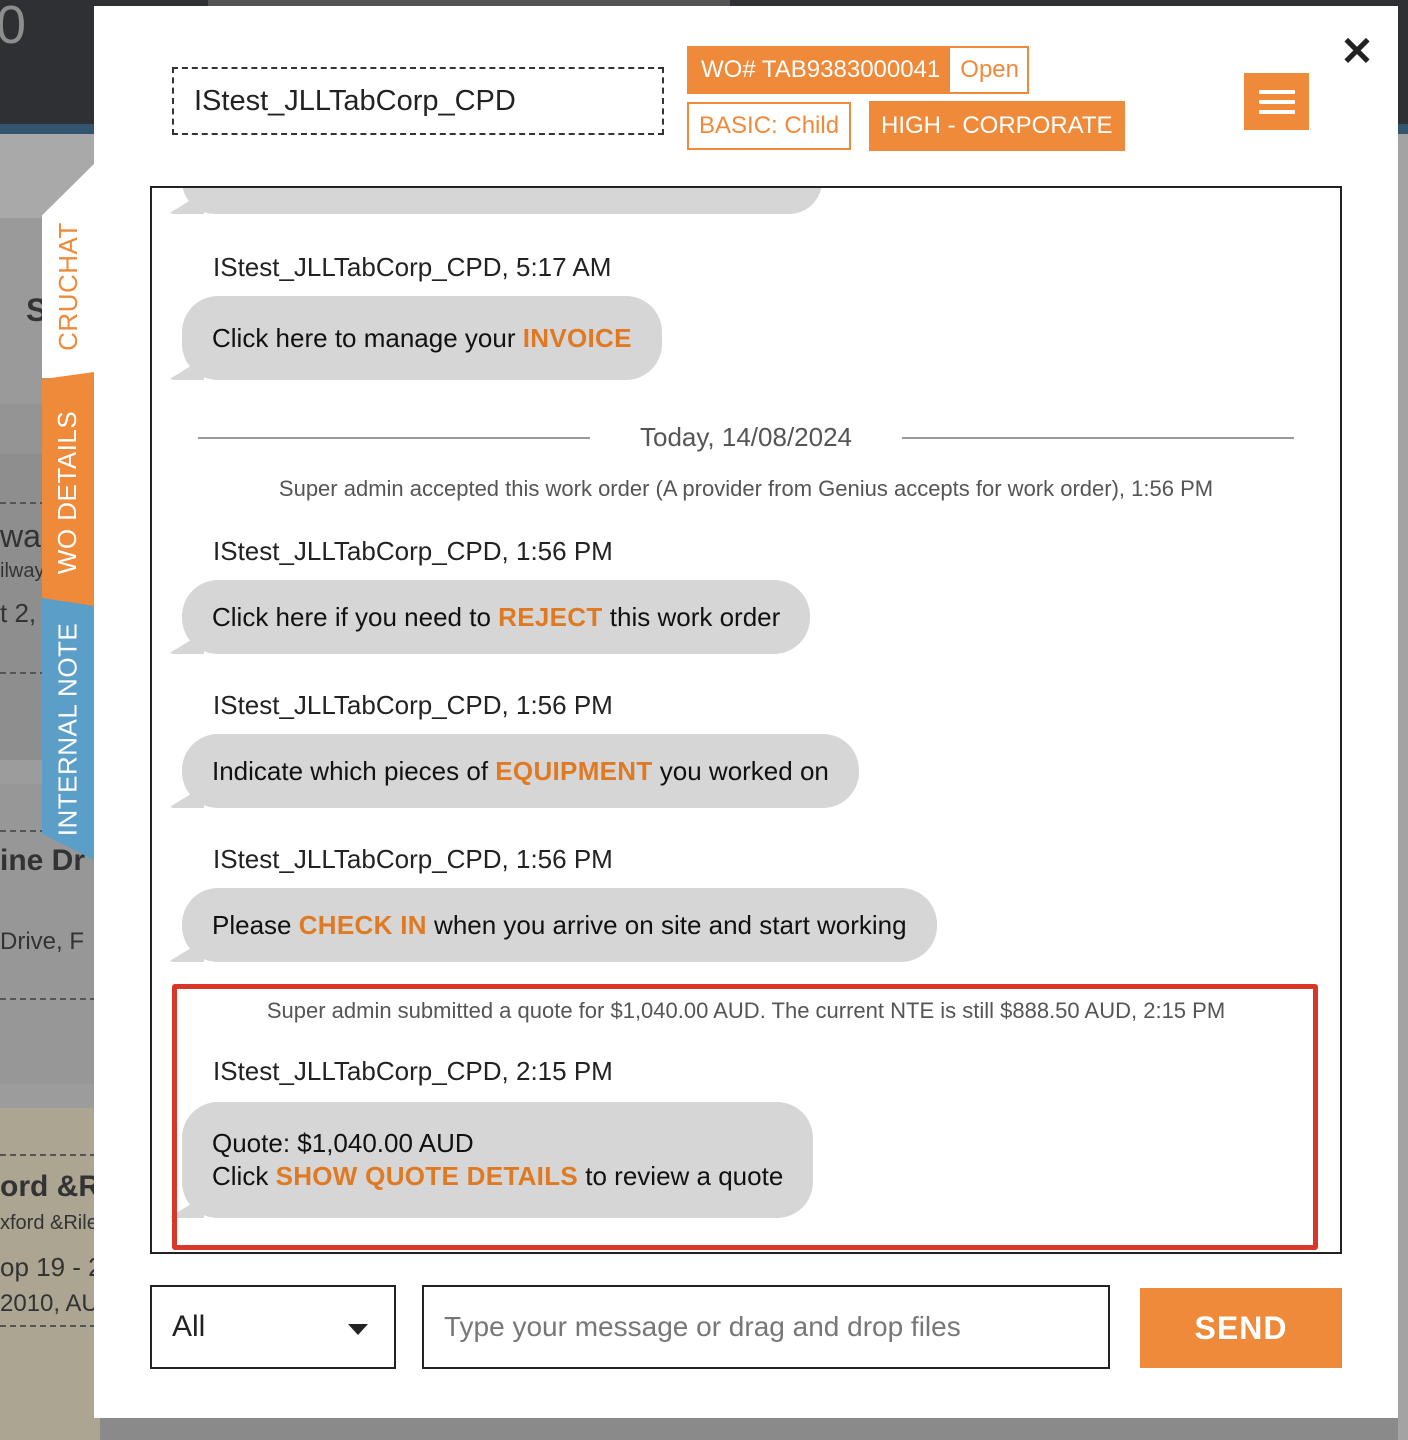 The height and width of the screenshot is (1440, 1408). Describe the element at coordinates (42, 941) in the screenshot. I see `background-text: Drive, F` at that location.